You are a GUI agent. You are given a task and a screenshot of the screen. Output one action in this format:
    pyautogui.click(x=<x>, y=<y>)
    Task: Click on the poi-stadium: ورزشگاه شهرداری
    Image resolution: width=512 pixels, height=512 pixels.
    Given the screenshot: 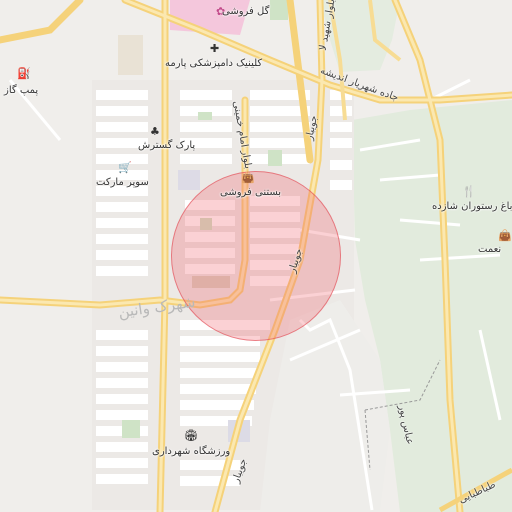 What is the action you would take?
    pyautogui.click(x=191, y=452)
    